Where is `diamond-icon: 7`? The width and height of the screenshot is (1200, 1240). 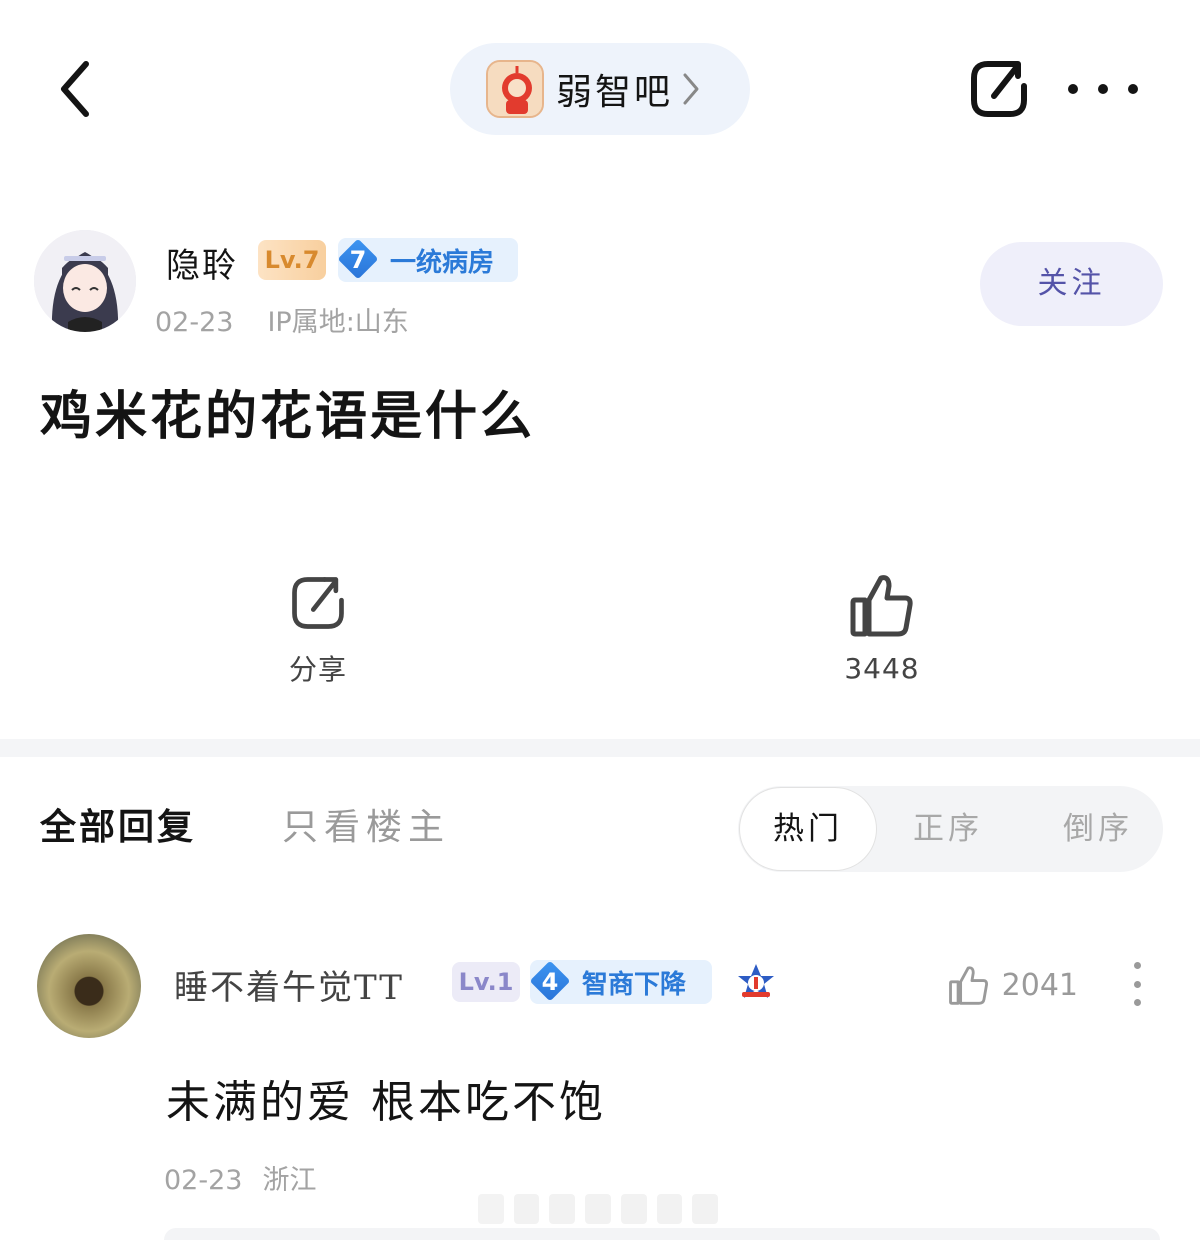
diamond-icon: 7 is located at coordinates (361, 260).